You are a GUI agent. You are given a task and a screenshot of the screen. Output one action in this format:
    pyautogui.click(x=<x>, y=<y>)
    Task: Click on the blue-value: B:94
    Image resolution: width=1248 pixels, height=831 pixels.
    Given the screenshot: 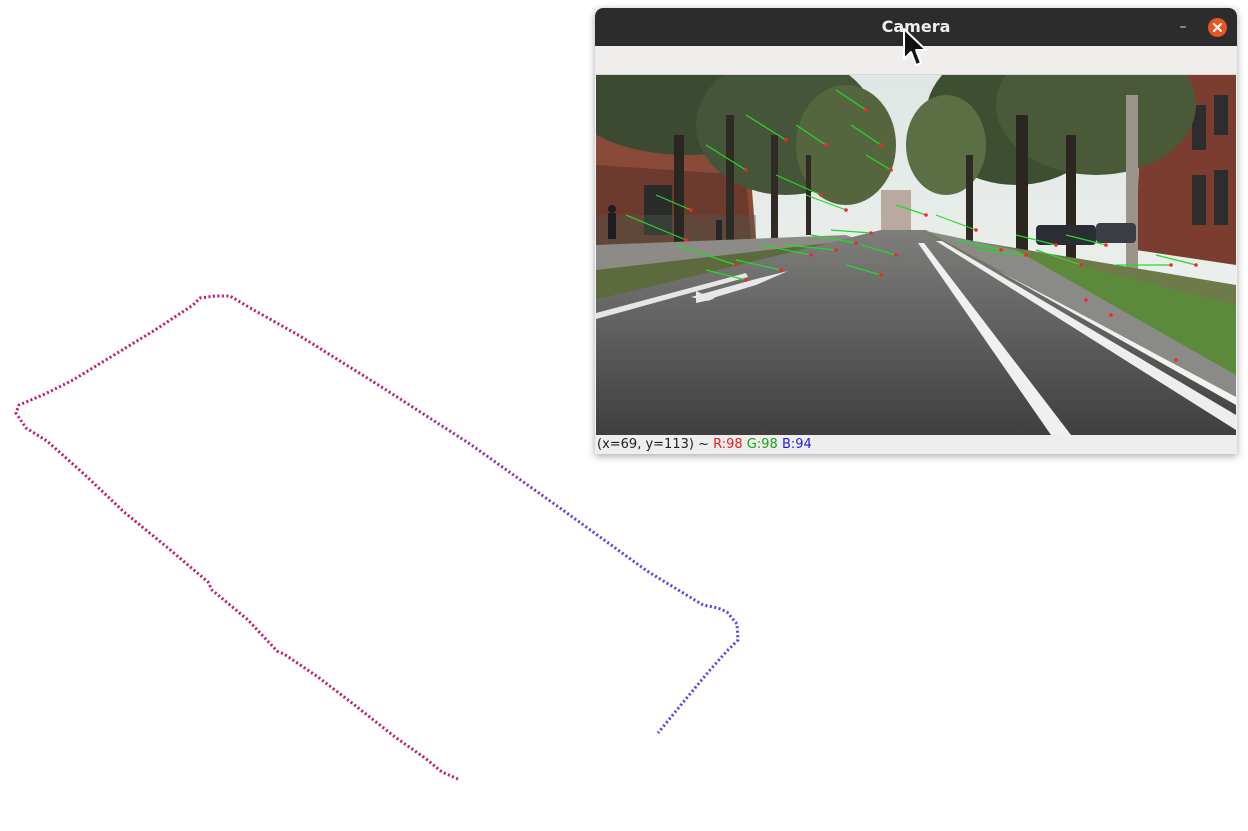 What is the action you would take?
    pyautogui.click(x=796, y=444)
    